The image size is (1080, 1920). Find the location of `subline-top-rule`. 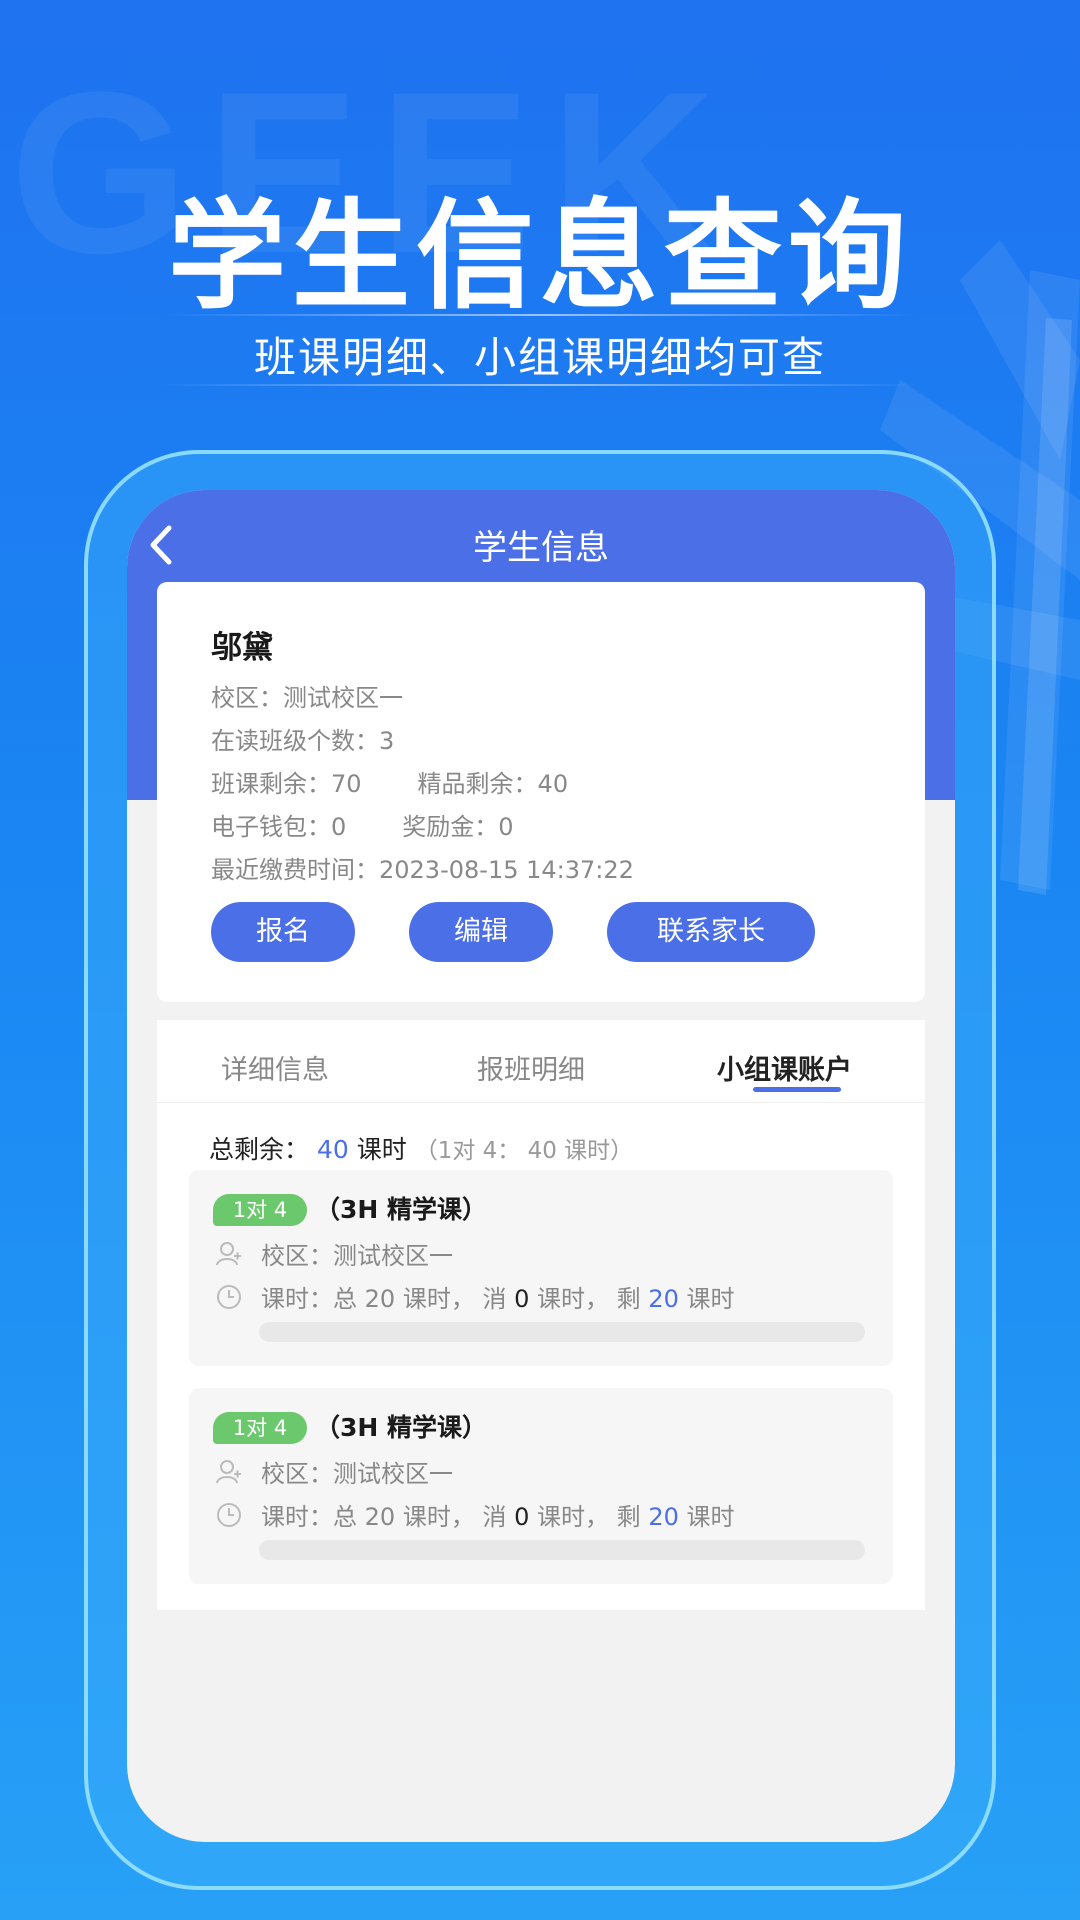

subline-top-rule is located at coordinates (540, 315).